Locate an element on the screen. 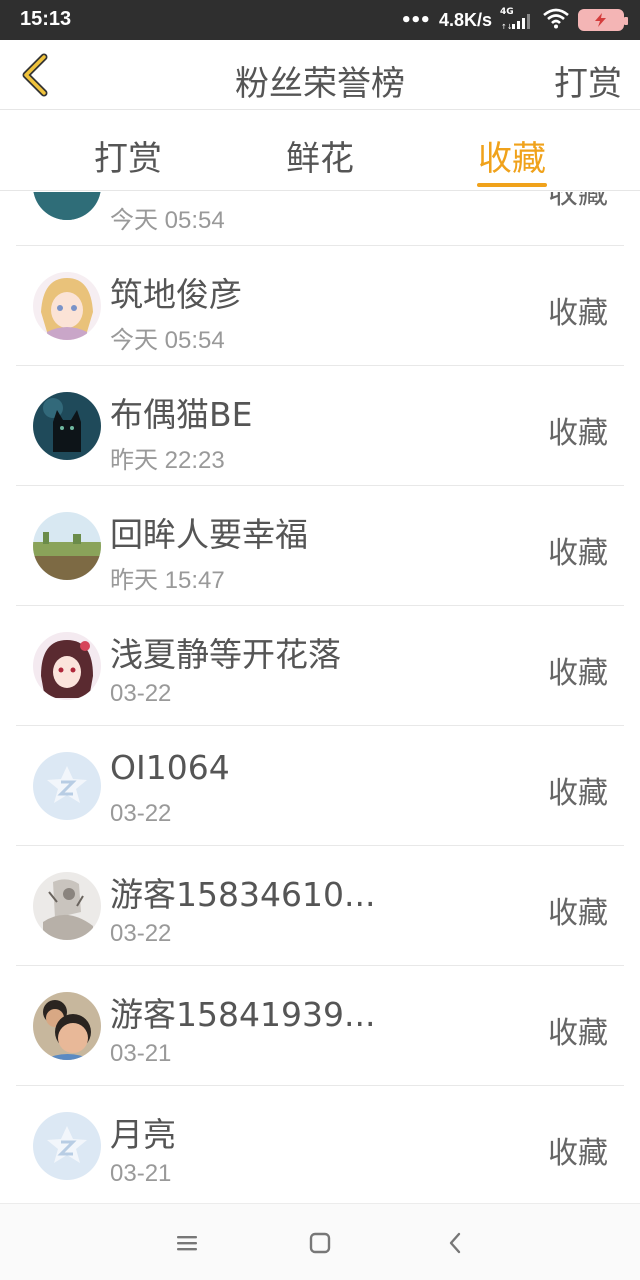 The image size is (640, 1280). page-title: 粉丝荣誉榜 is located at coordinates (320, 84).